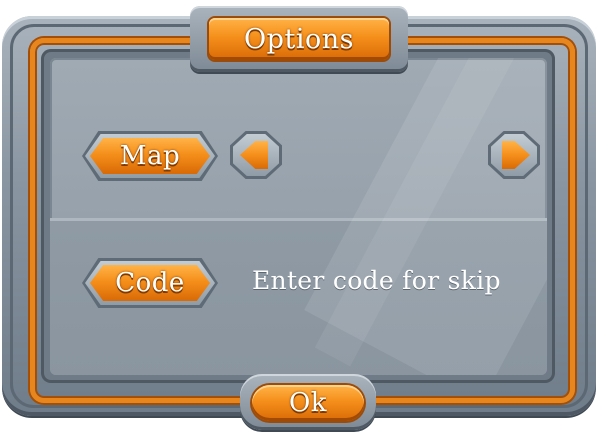 This screenshot has width=600, height=433. I want to click on options-title: Options, so click(299, 39).